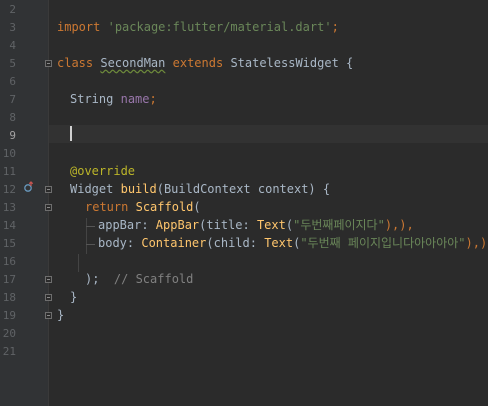 This screenshot has height=406, width=488. I want to click on code-line-12: Widget build(BuildContext context) {, so click(200, 189).